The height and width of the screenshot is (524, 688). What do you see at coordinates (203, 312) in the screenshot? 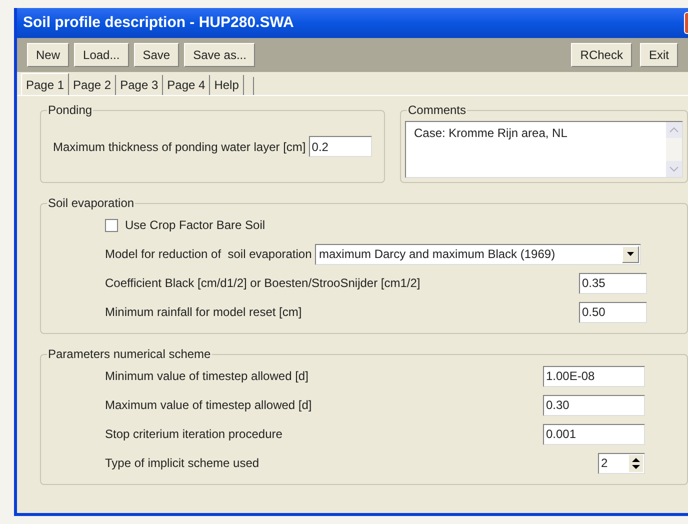
I see `field-label: Minimum rainfall for model reset [cm]` at bounding box center [203, 312].